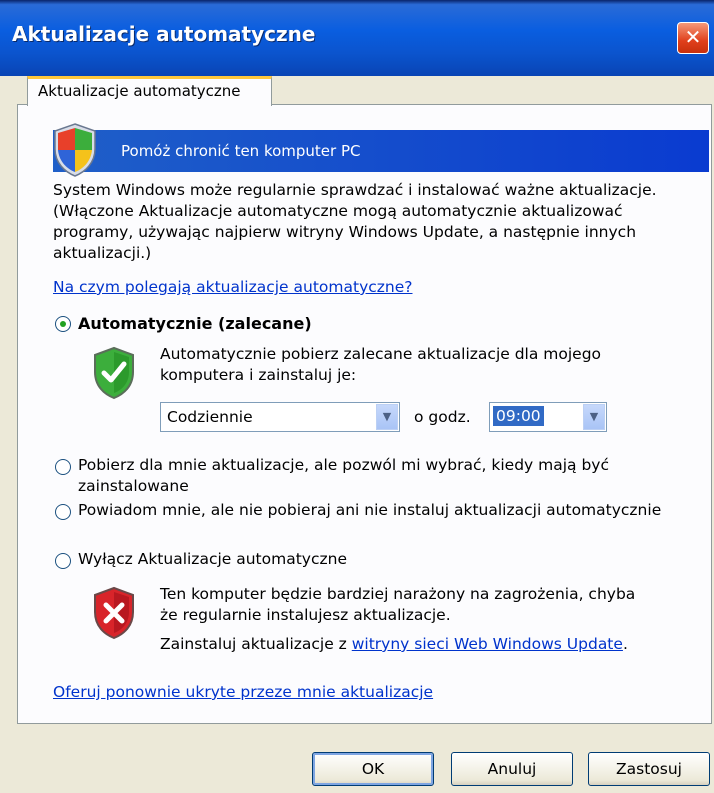 This screenshot has width=714, height=793. I want to click on time-label: o godz., so click(442, 417).